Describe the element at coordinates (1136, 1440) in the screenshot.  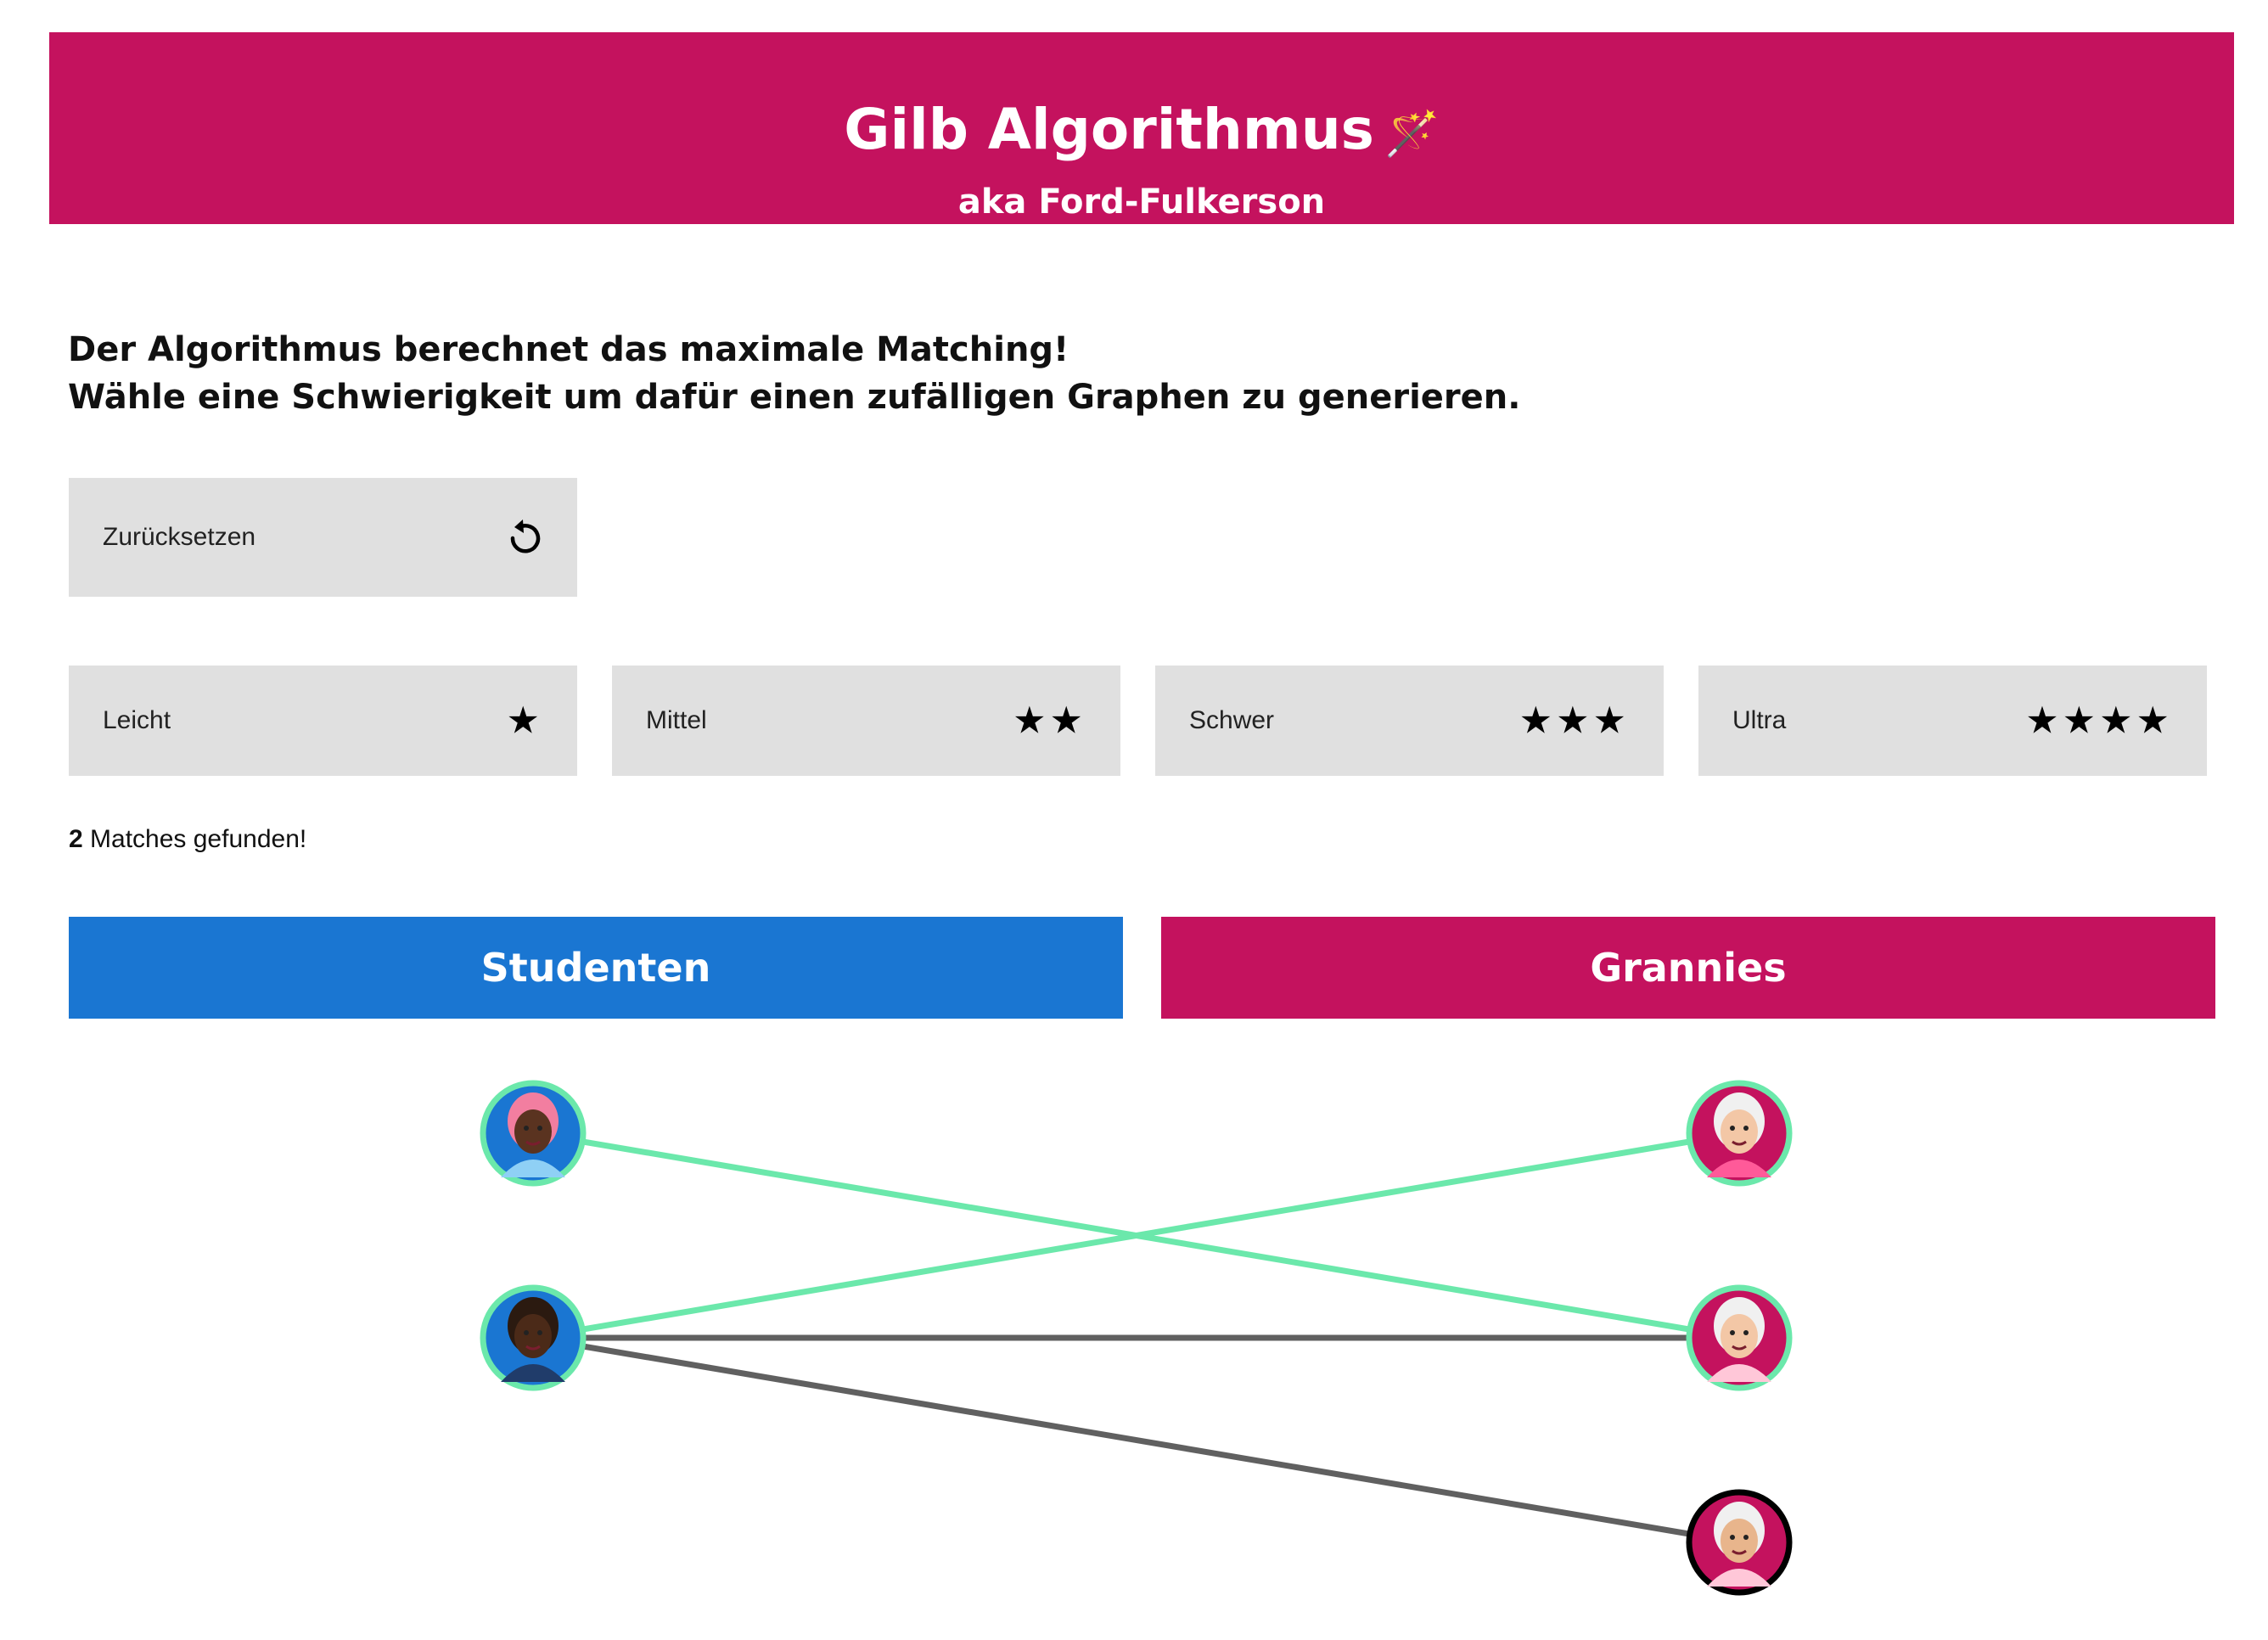
I see `unmatched-edge` at that location.